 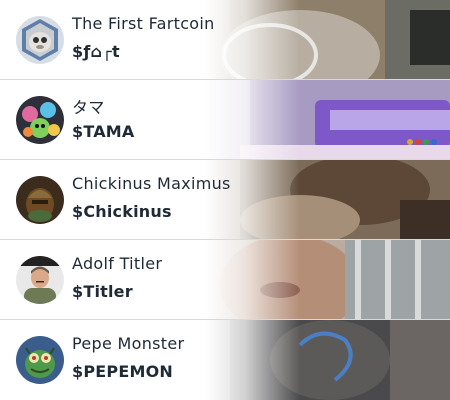 I want to click on token-ticker: $Chickinus, so click(x=122, y=211).